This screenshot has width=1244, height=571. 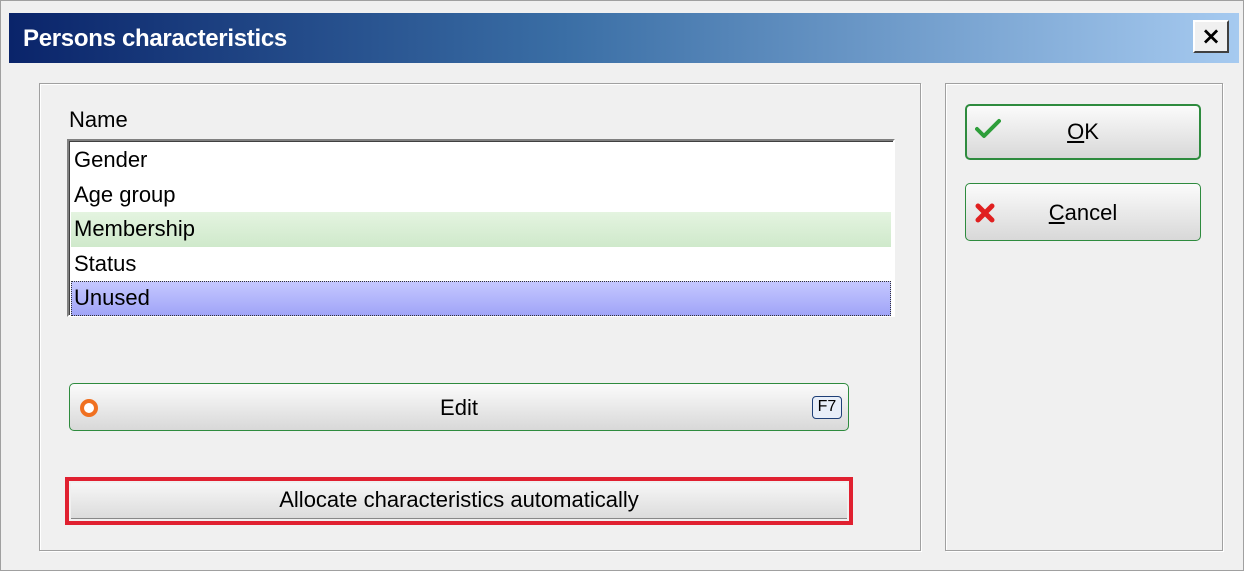 What do you see at coordinates (481, 264) in the screenshot?
I see `list-item-status: Status` at bounding box center [481, 264].